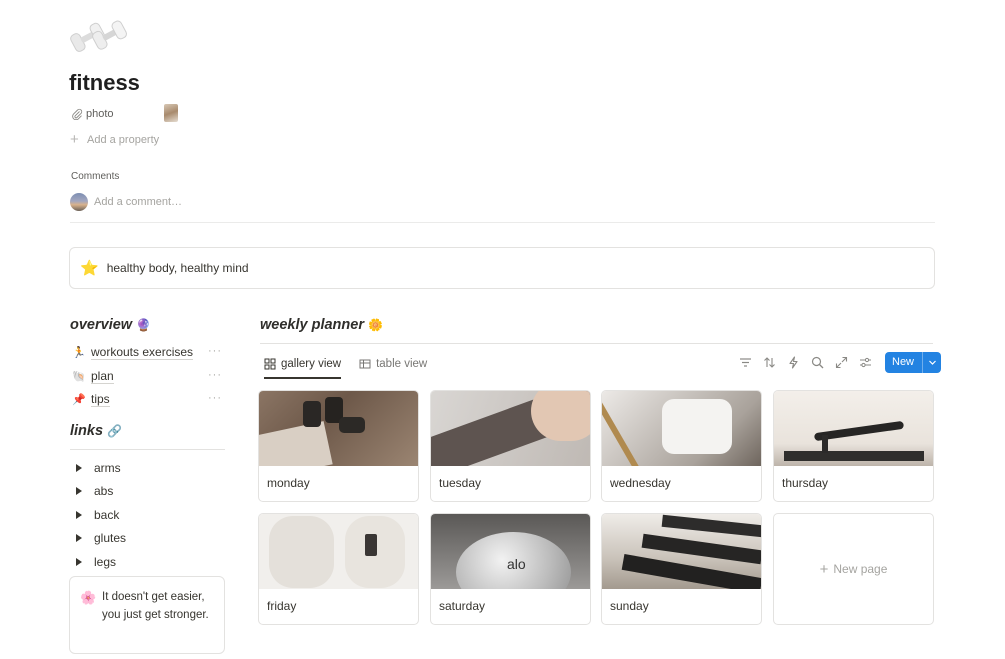 Image resolution: width=1005 pixels, height=659 pixels. Describe the element at coordinates (904, 362) in the screenshot. I see `new-button-label: New` at that location.